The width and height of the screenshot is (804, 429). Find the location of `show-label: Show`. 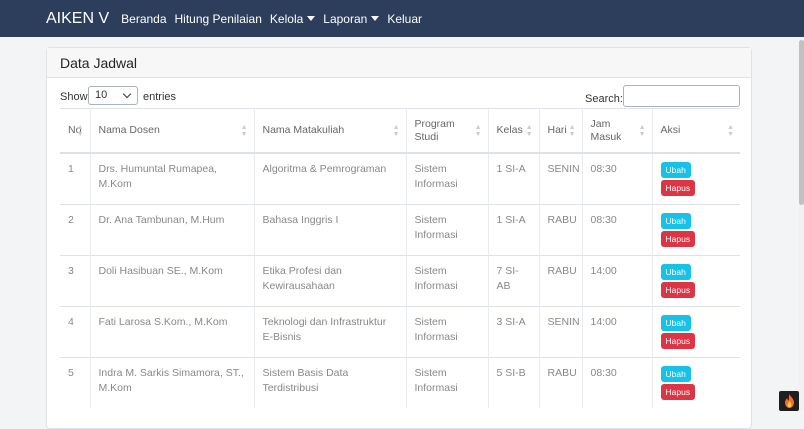

show-label: Show is located at coordinates (74, 97).